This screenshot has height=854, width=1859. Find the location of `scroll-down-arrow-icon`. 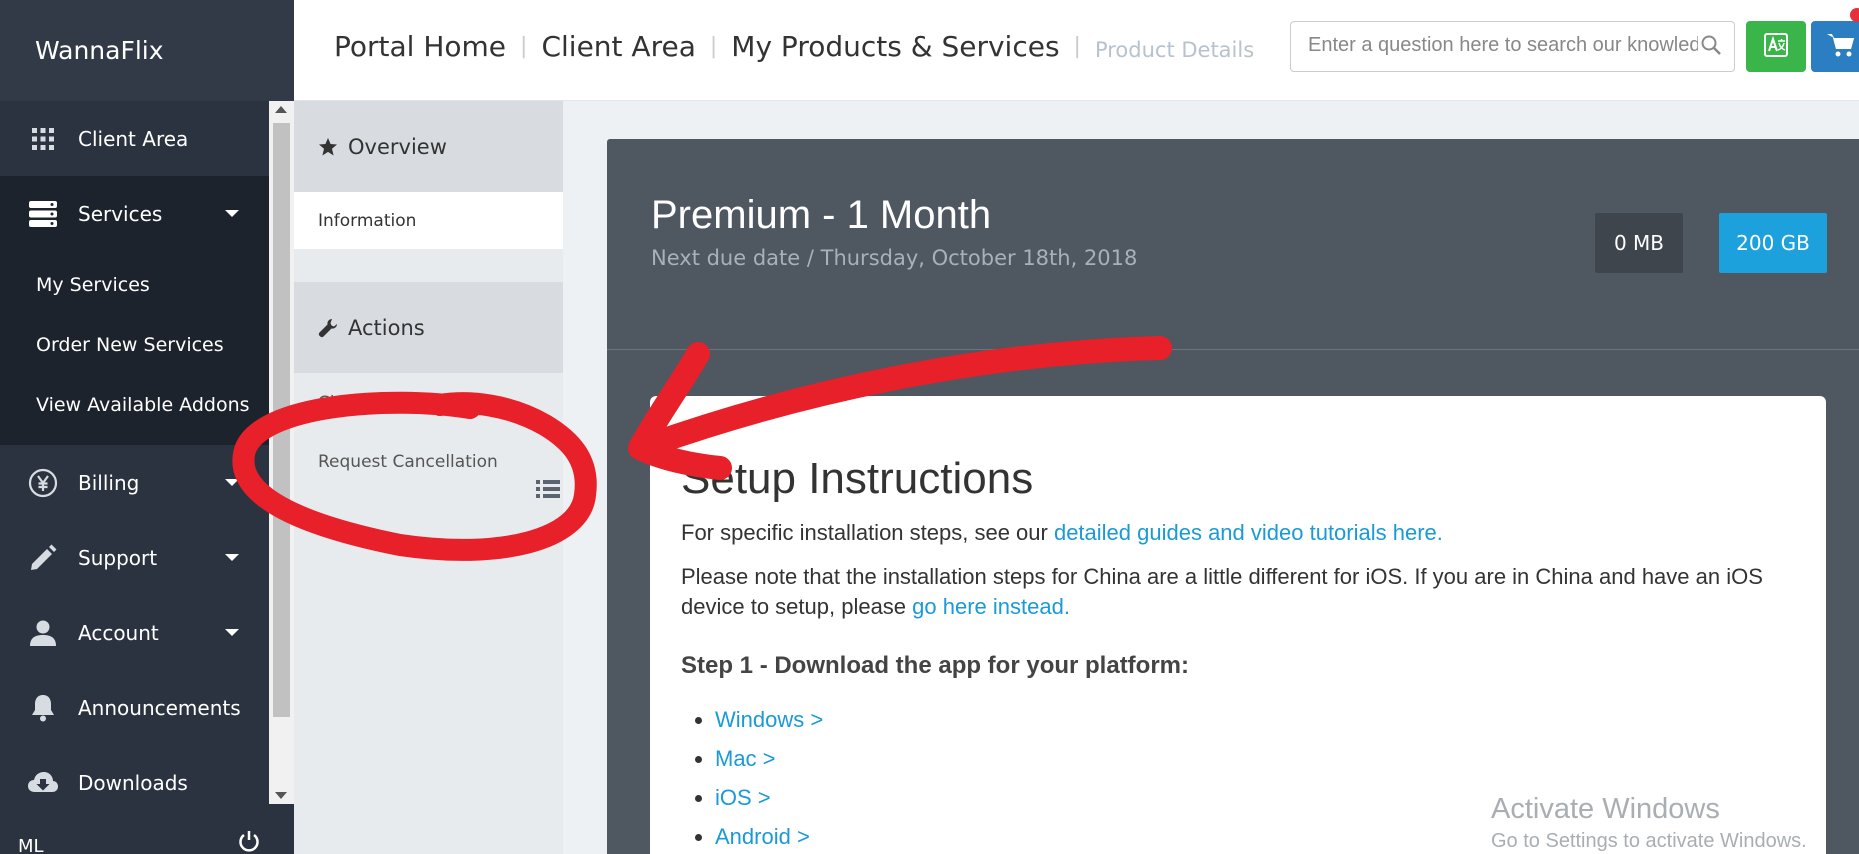

scroll-down-arrow-icon is located at coordinates (281, 795).